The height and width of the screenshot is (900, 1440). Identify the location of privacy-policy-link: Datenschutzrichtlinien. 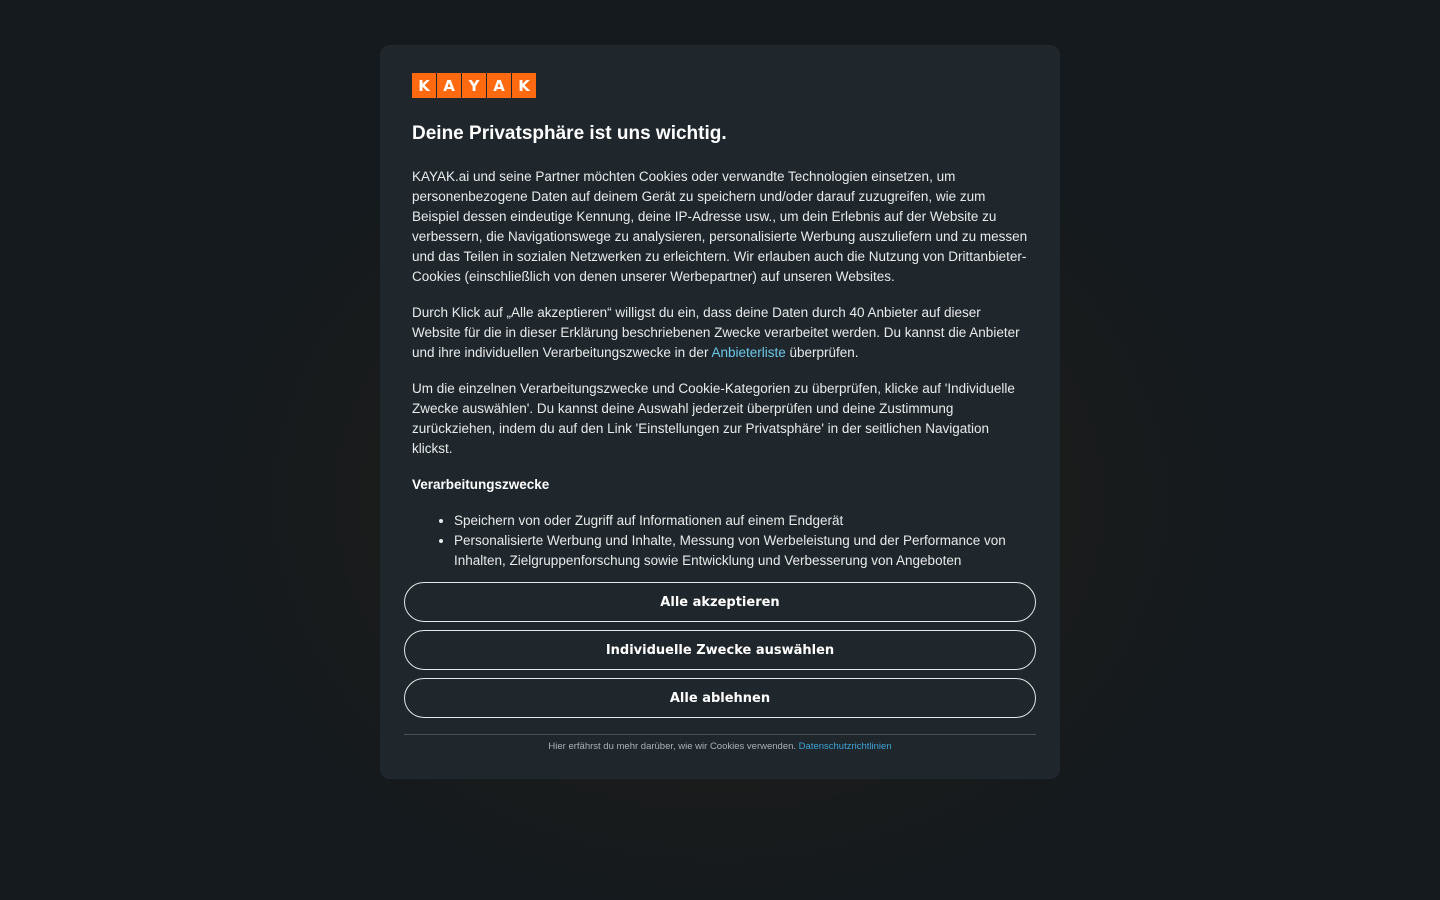
(845, 746).